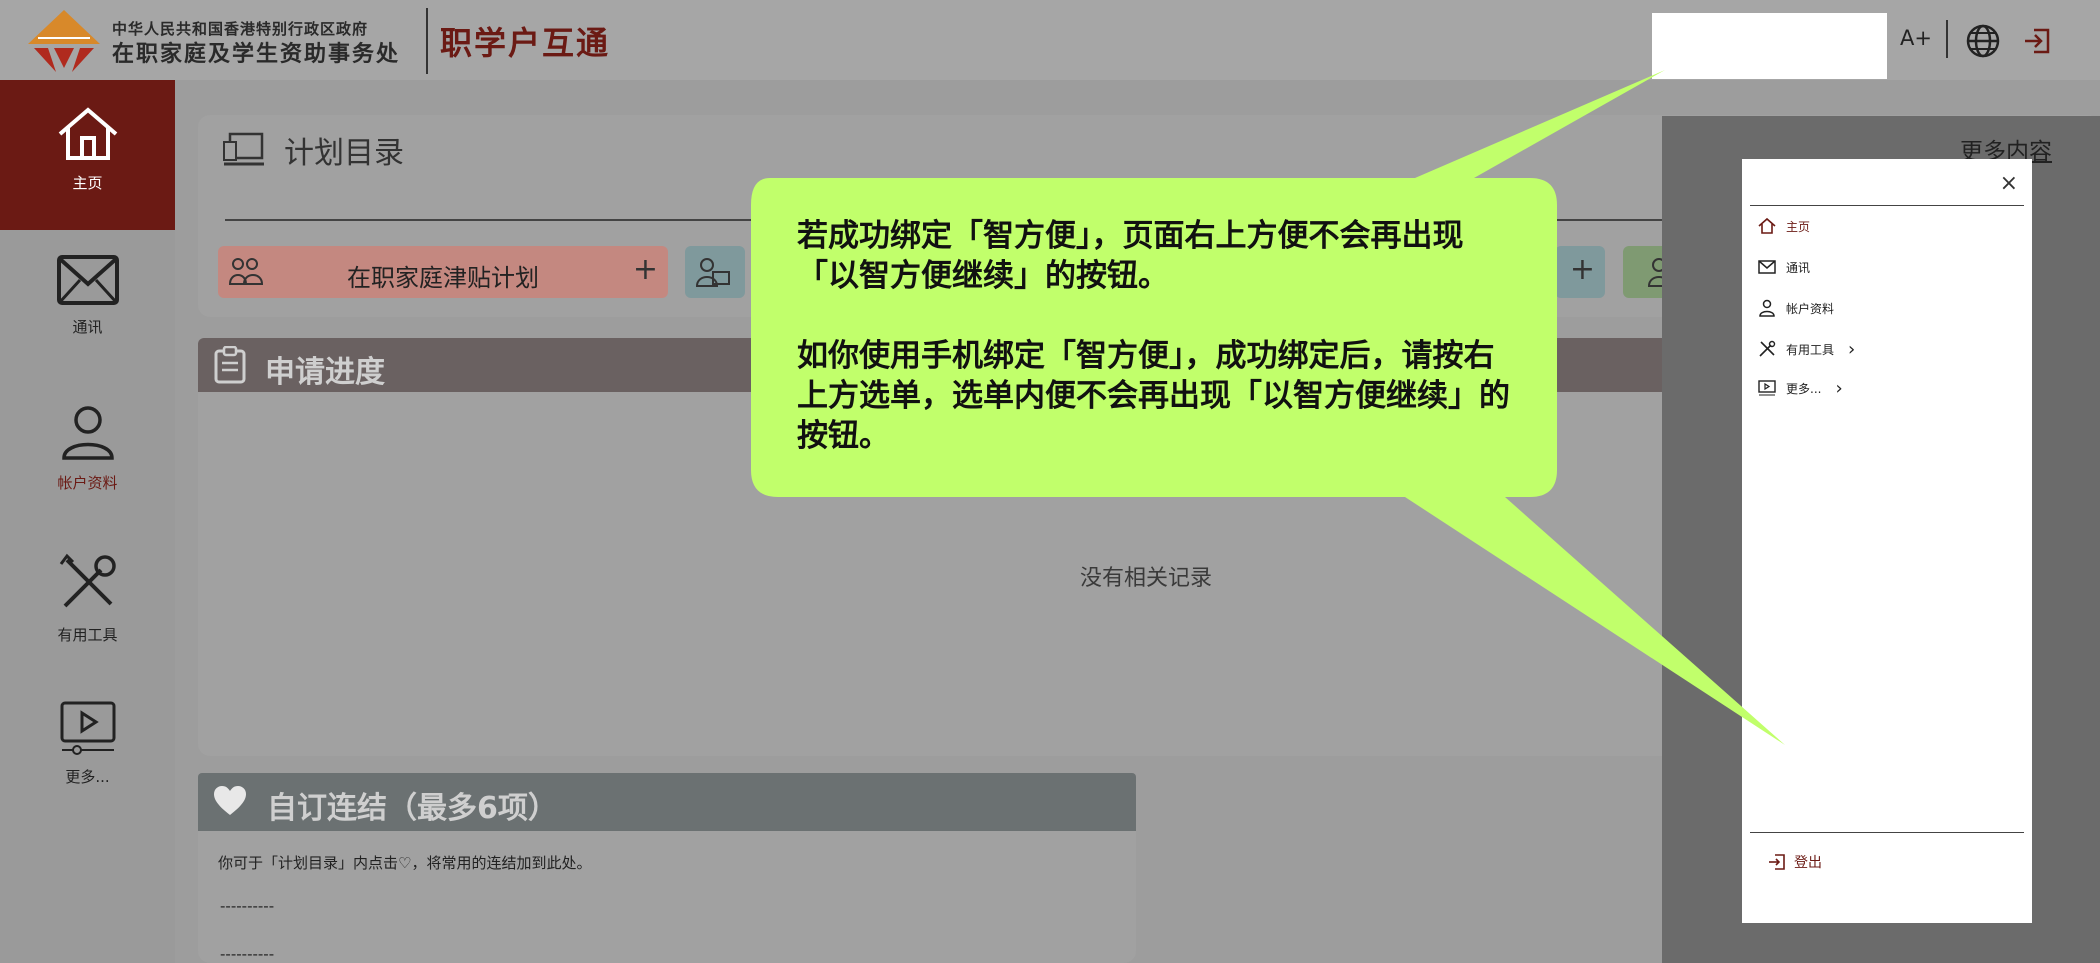 The image size is (2100, 963). Describe the element at coordinates (1947, 39) in the screenshot. I see `header-separator` at that location.